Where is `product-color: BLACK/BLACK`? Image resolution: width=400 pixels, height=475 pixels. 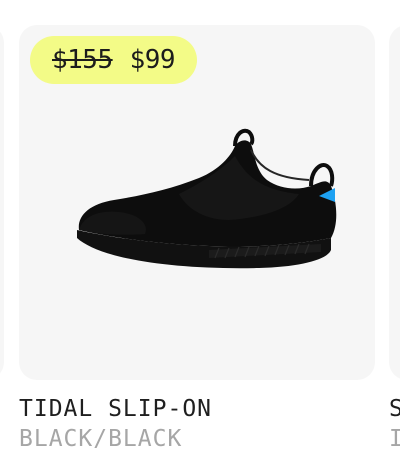
product-color: BLACK/BLACK is located at coordinates (101, 439).